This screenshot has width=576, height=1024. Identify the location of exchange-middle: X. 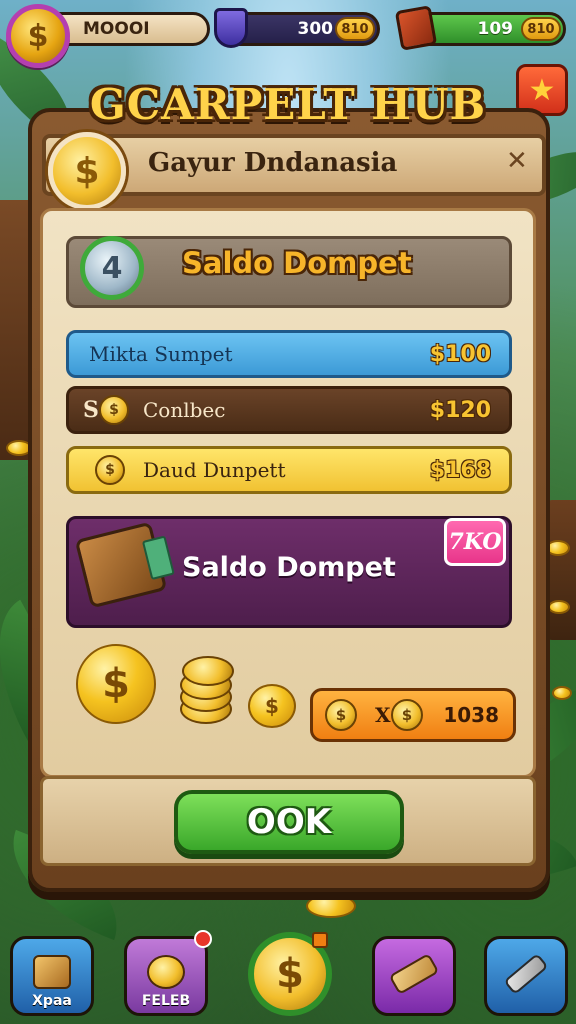
(383, 715).